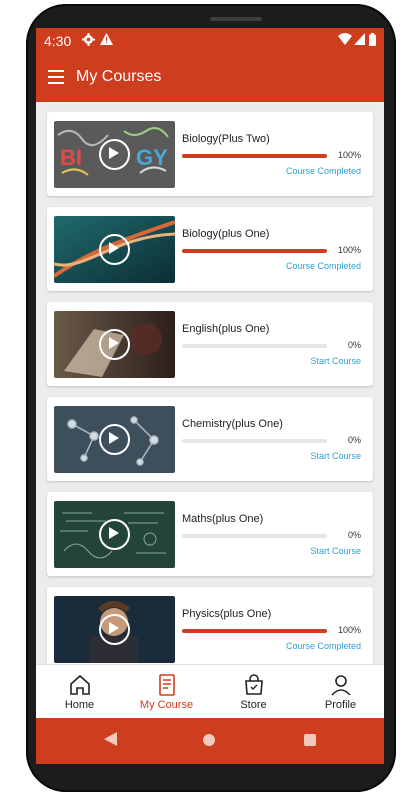 The height and width of the screenshot is (800, 420). Describe the element at coordinates (226, 139) in the screenshot. I see `course-title: Biology(Plus Two)` at that location.